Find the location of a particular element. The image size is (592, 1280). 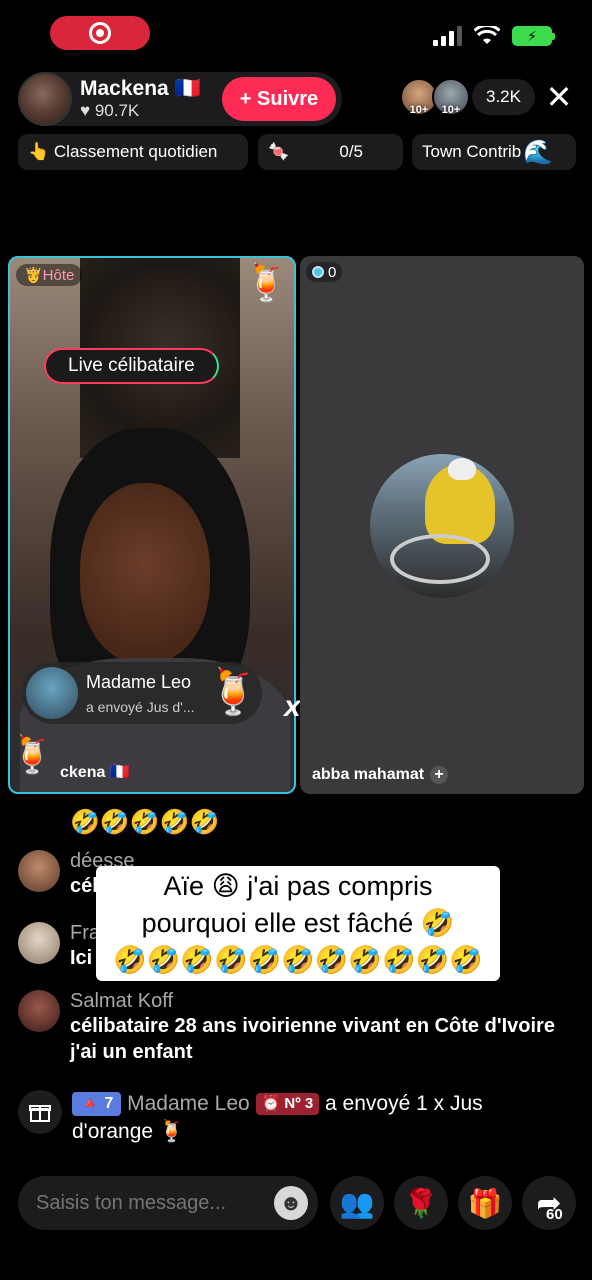

daily-ranking-chip: 👆 Classement quotidien is located at coordinates (133, 152).